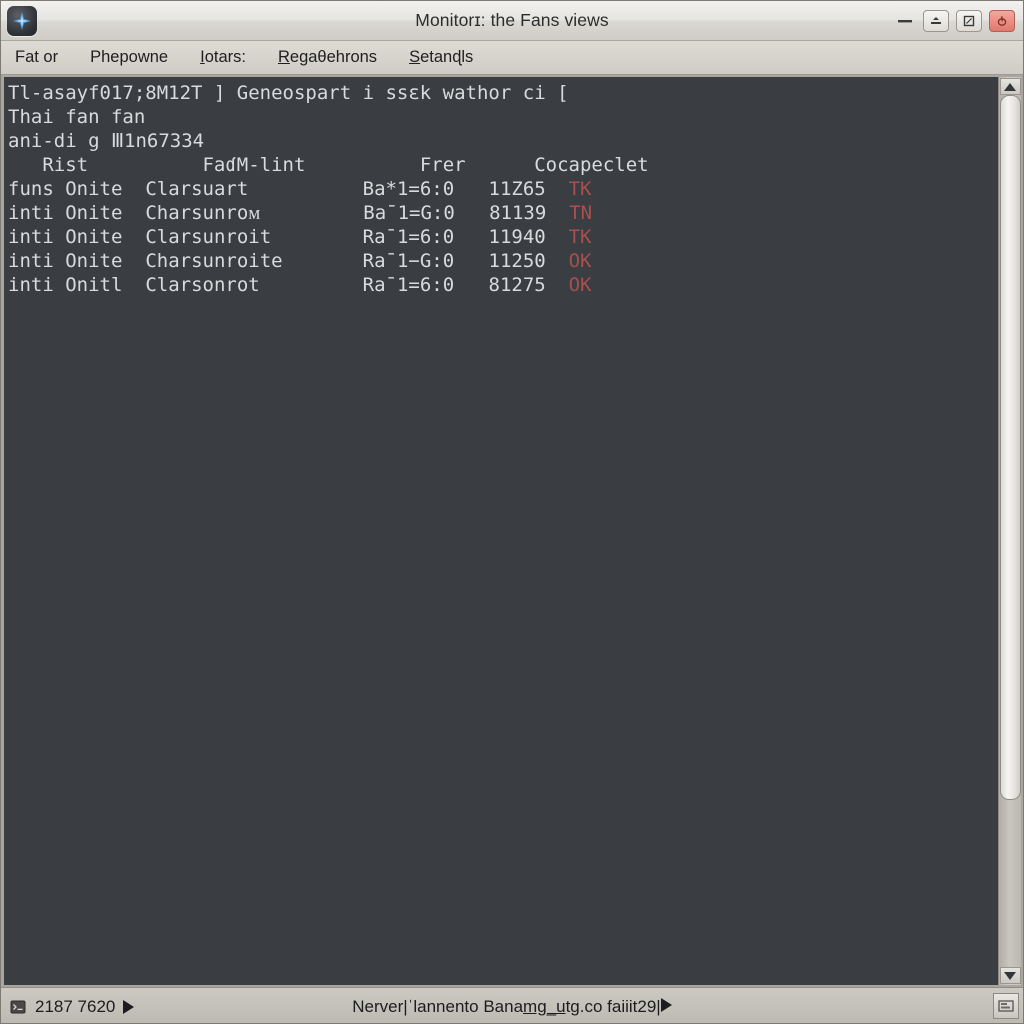 Image resolution: width=1024 pixels, height=1024 pixels. I want to click on column-header-fadm-lint: FaɗM-lint, so click(254, 165).